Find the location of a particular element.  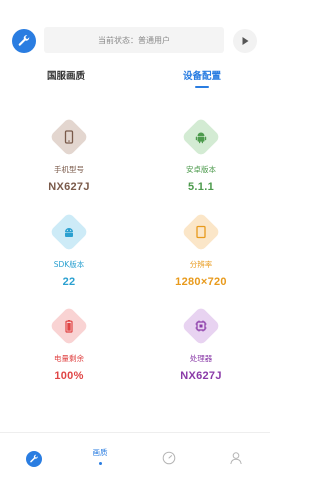

phone-icon is located at coordinates (69, 137).